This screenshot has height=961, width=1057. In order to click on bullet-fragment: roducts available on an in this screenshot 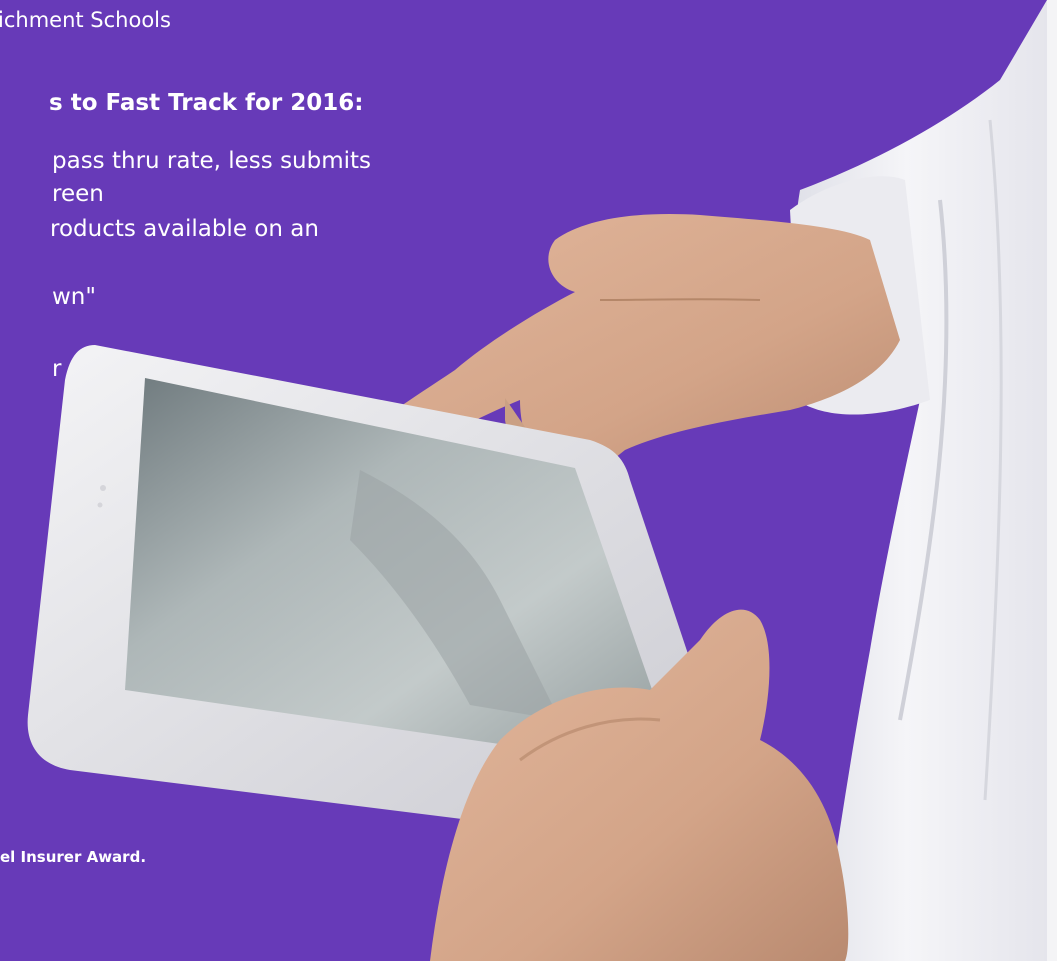, I will do `click(184, 229)`.